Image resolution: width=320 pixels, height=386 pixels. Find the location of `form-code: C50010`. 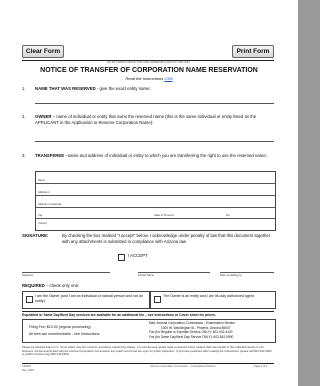

form-code: C50010 is located at coordinates (27, 366).